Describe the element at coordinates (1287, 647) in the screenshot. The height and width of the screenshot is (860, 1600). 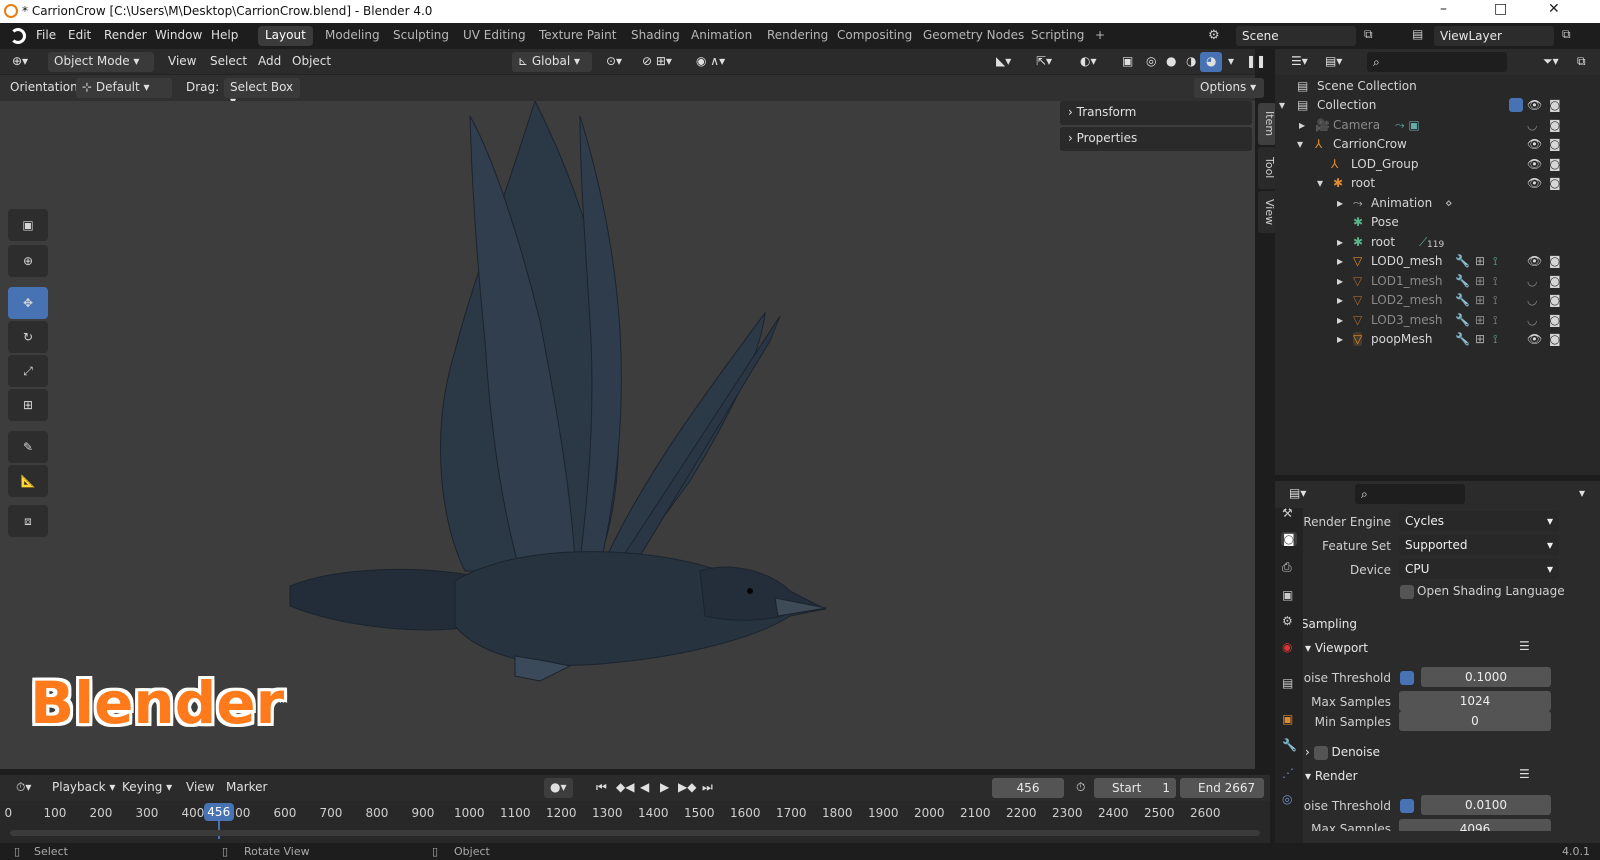
I see `world-tab-icon: ◉` at that location.